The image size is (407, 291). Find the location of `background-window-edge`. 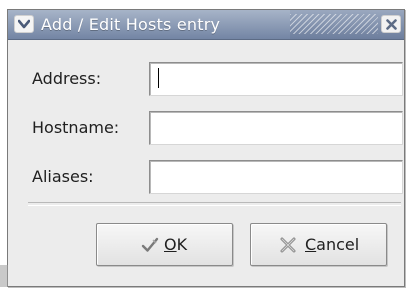

background-window-edge is located at coordinates (4, 276).